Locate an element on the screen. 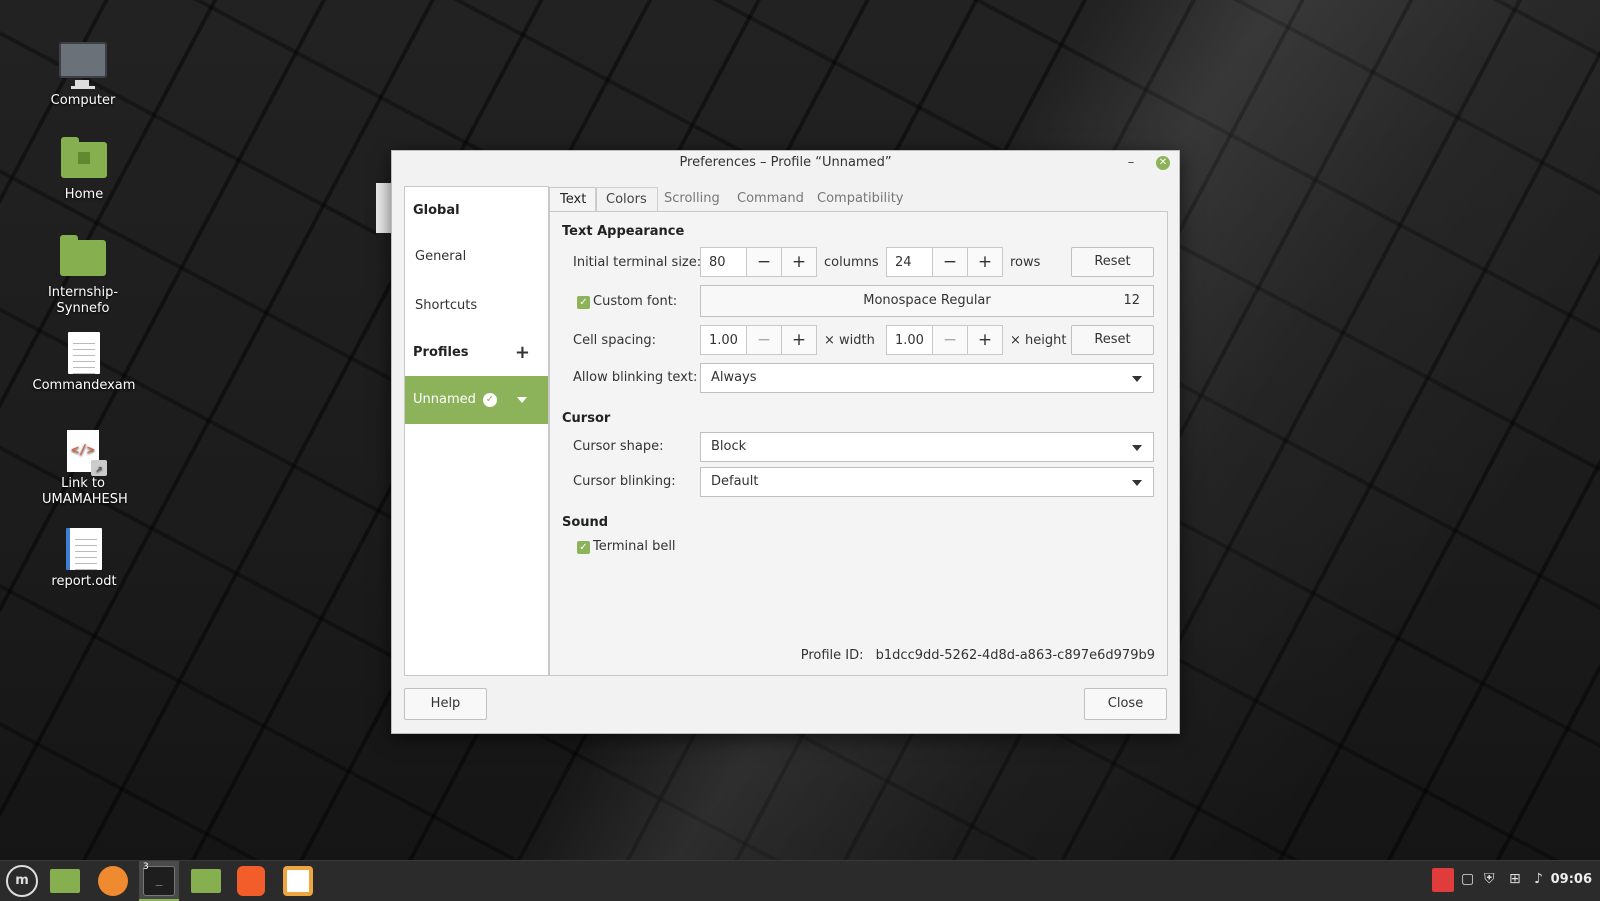  columns-decrease-button: − is located at coordinates (764, 262).